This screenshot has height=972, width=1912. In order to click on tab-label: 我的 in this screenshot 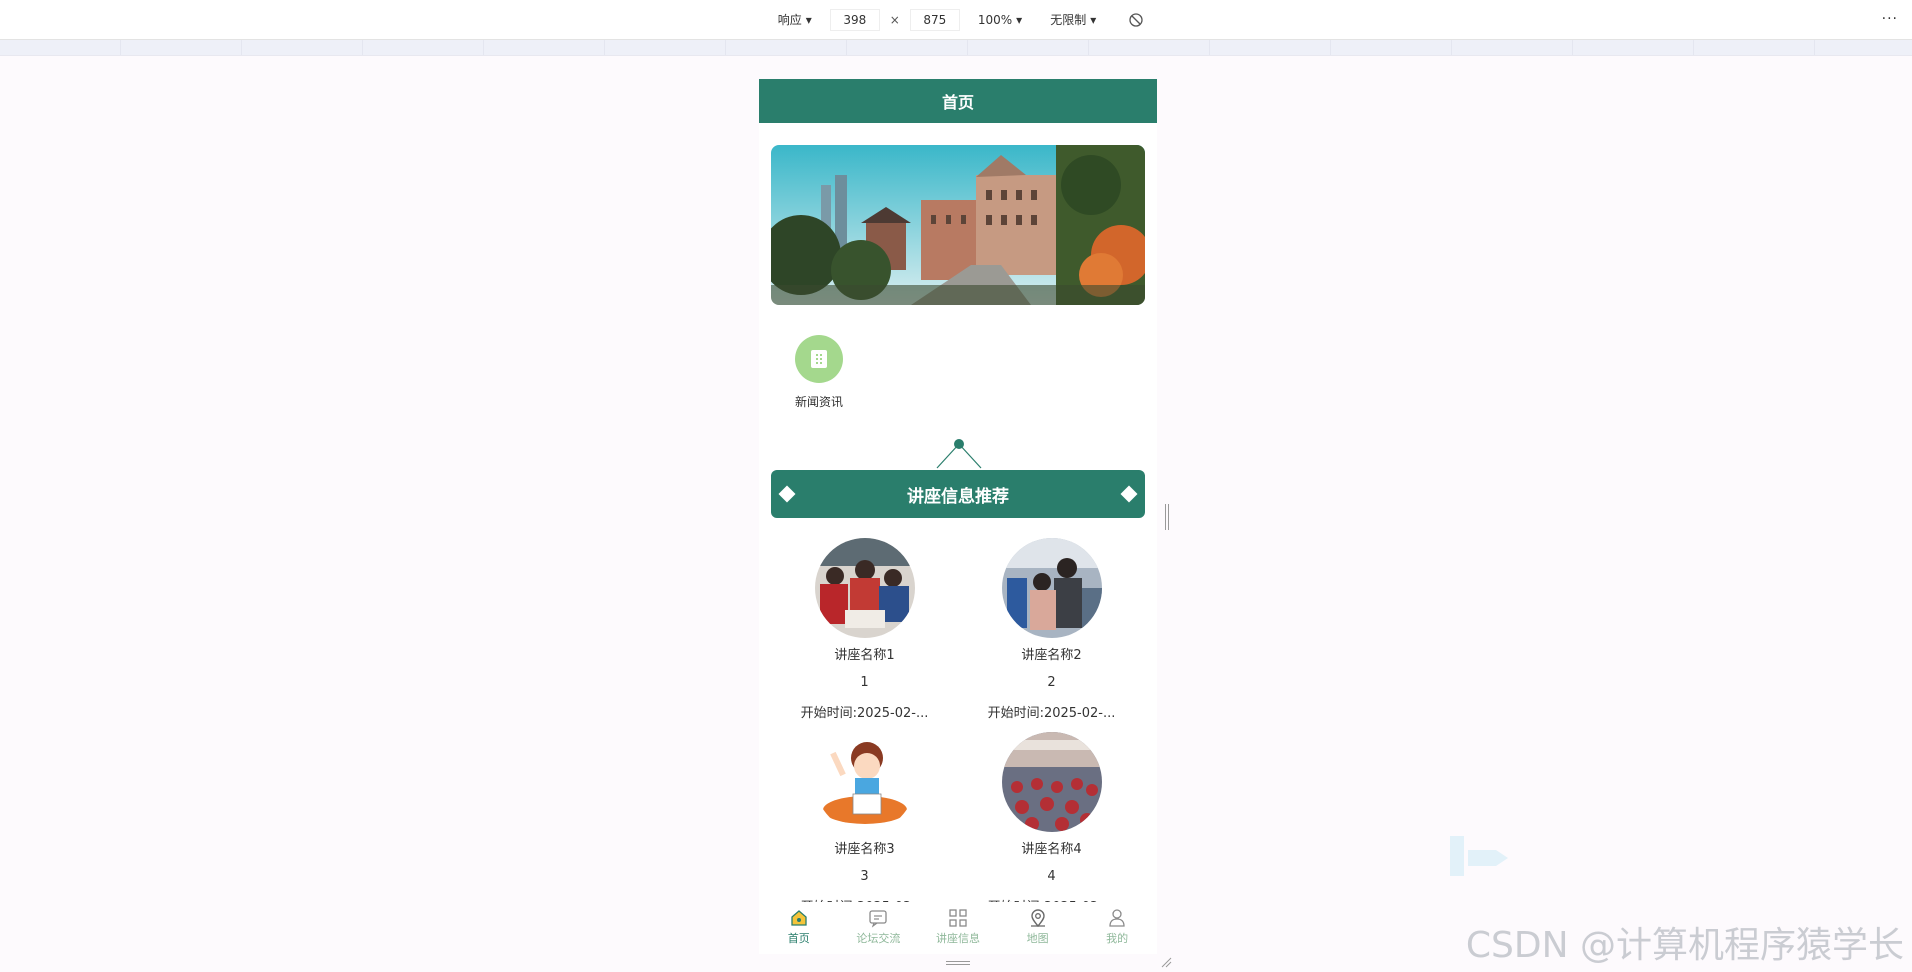, I will do `click(1117, 938)`.